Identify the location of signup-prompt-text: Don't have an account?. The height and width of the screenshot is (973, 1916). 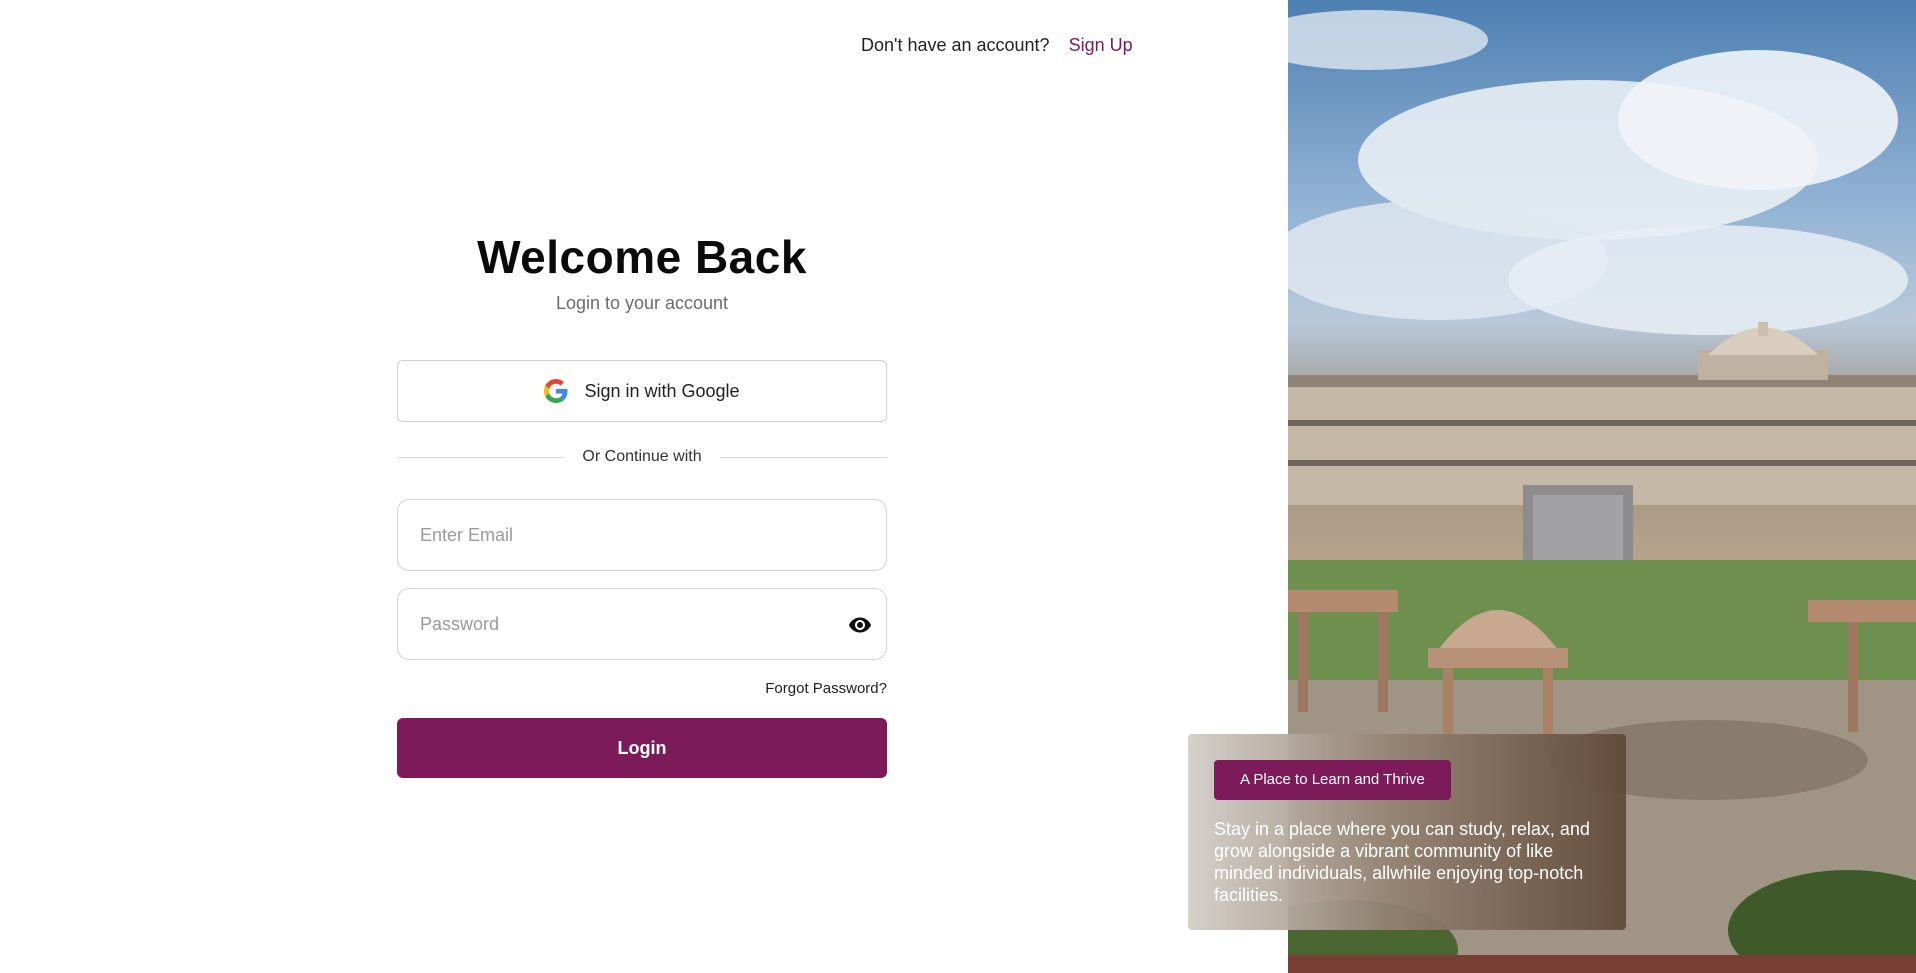
(955, 45).